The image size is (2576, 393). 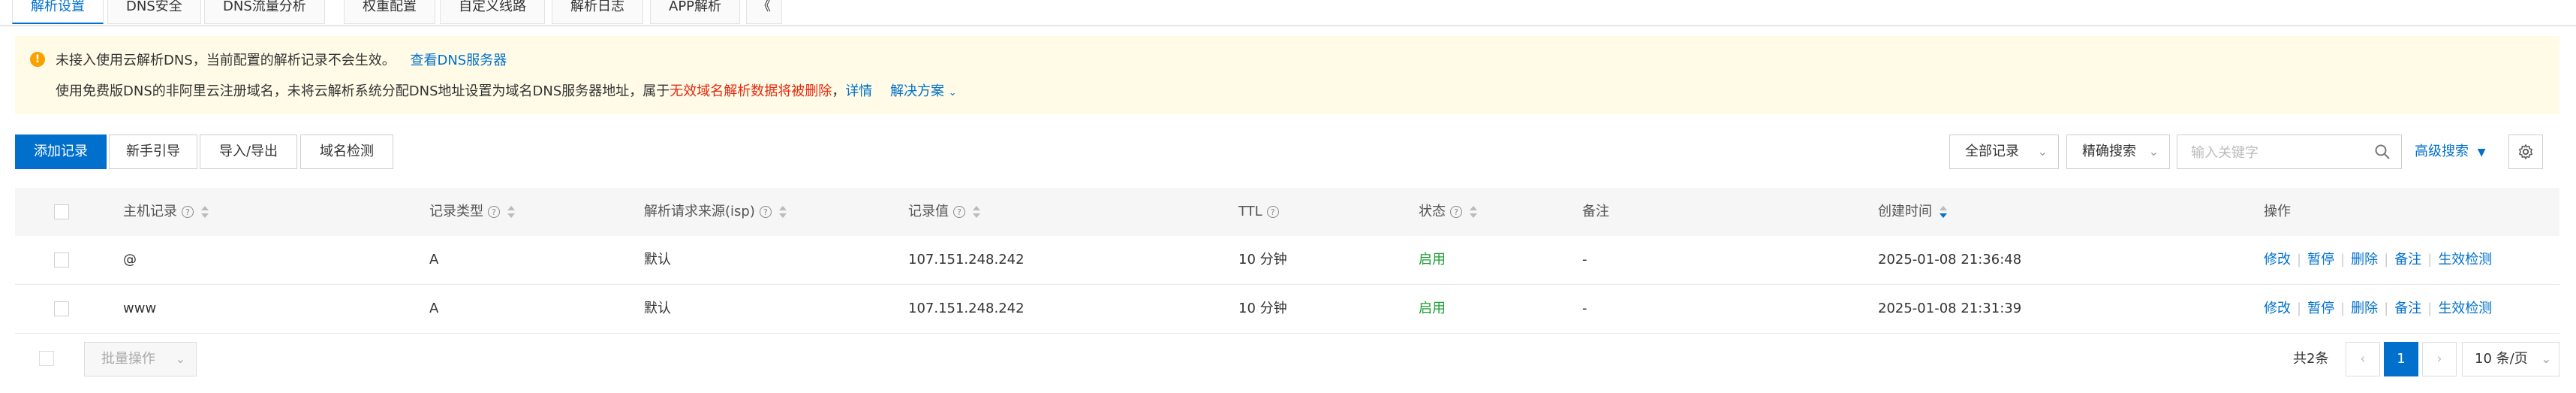 I want to click on select-all-checkbox, so click(x=62, y=211).